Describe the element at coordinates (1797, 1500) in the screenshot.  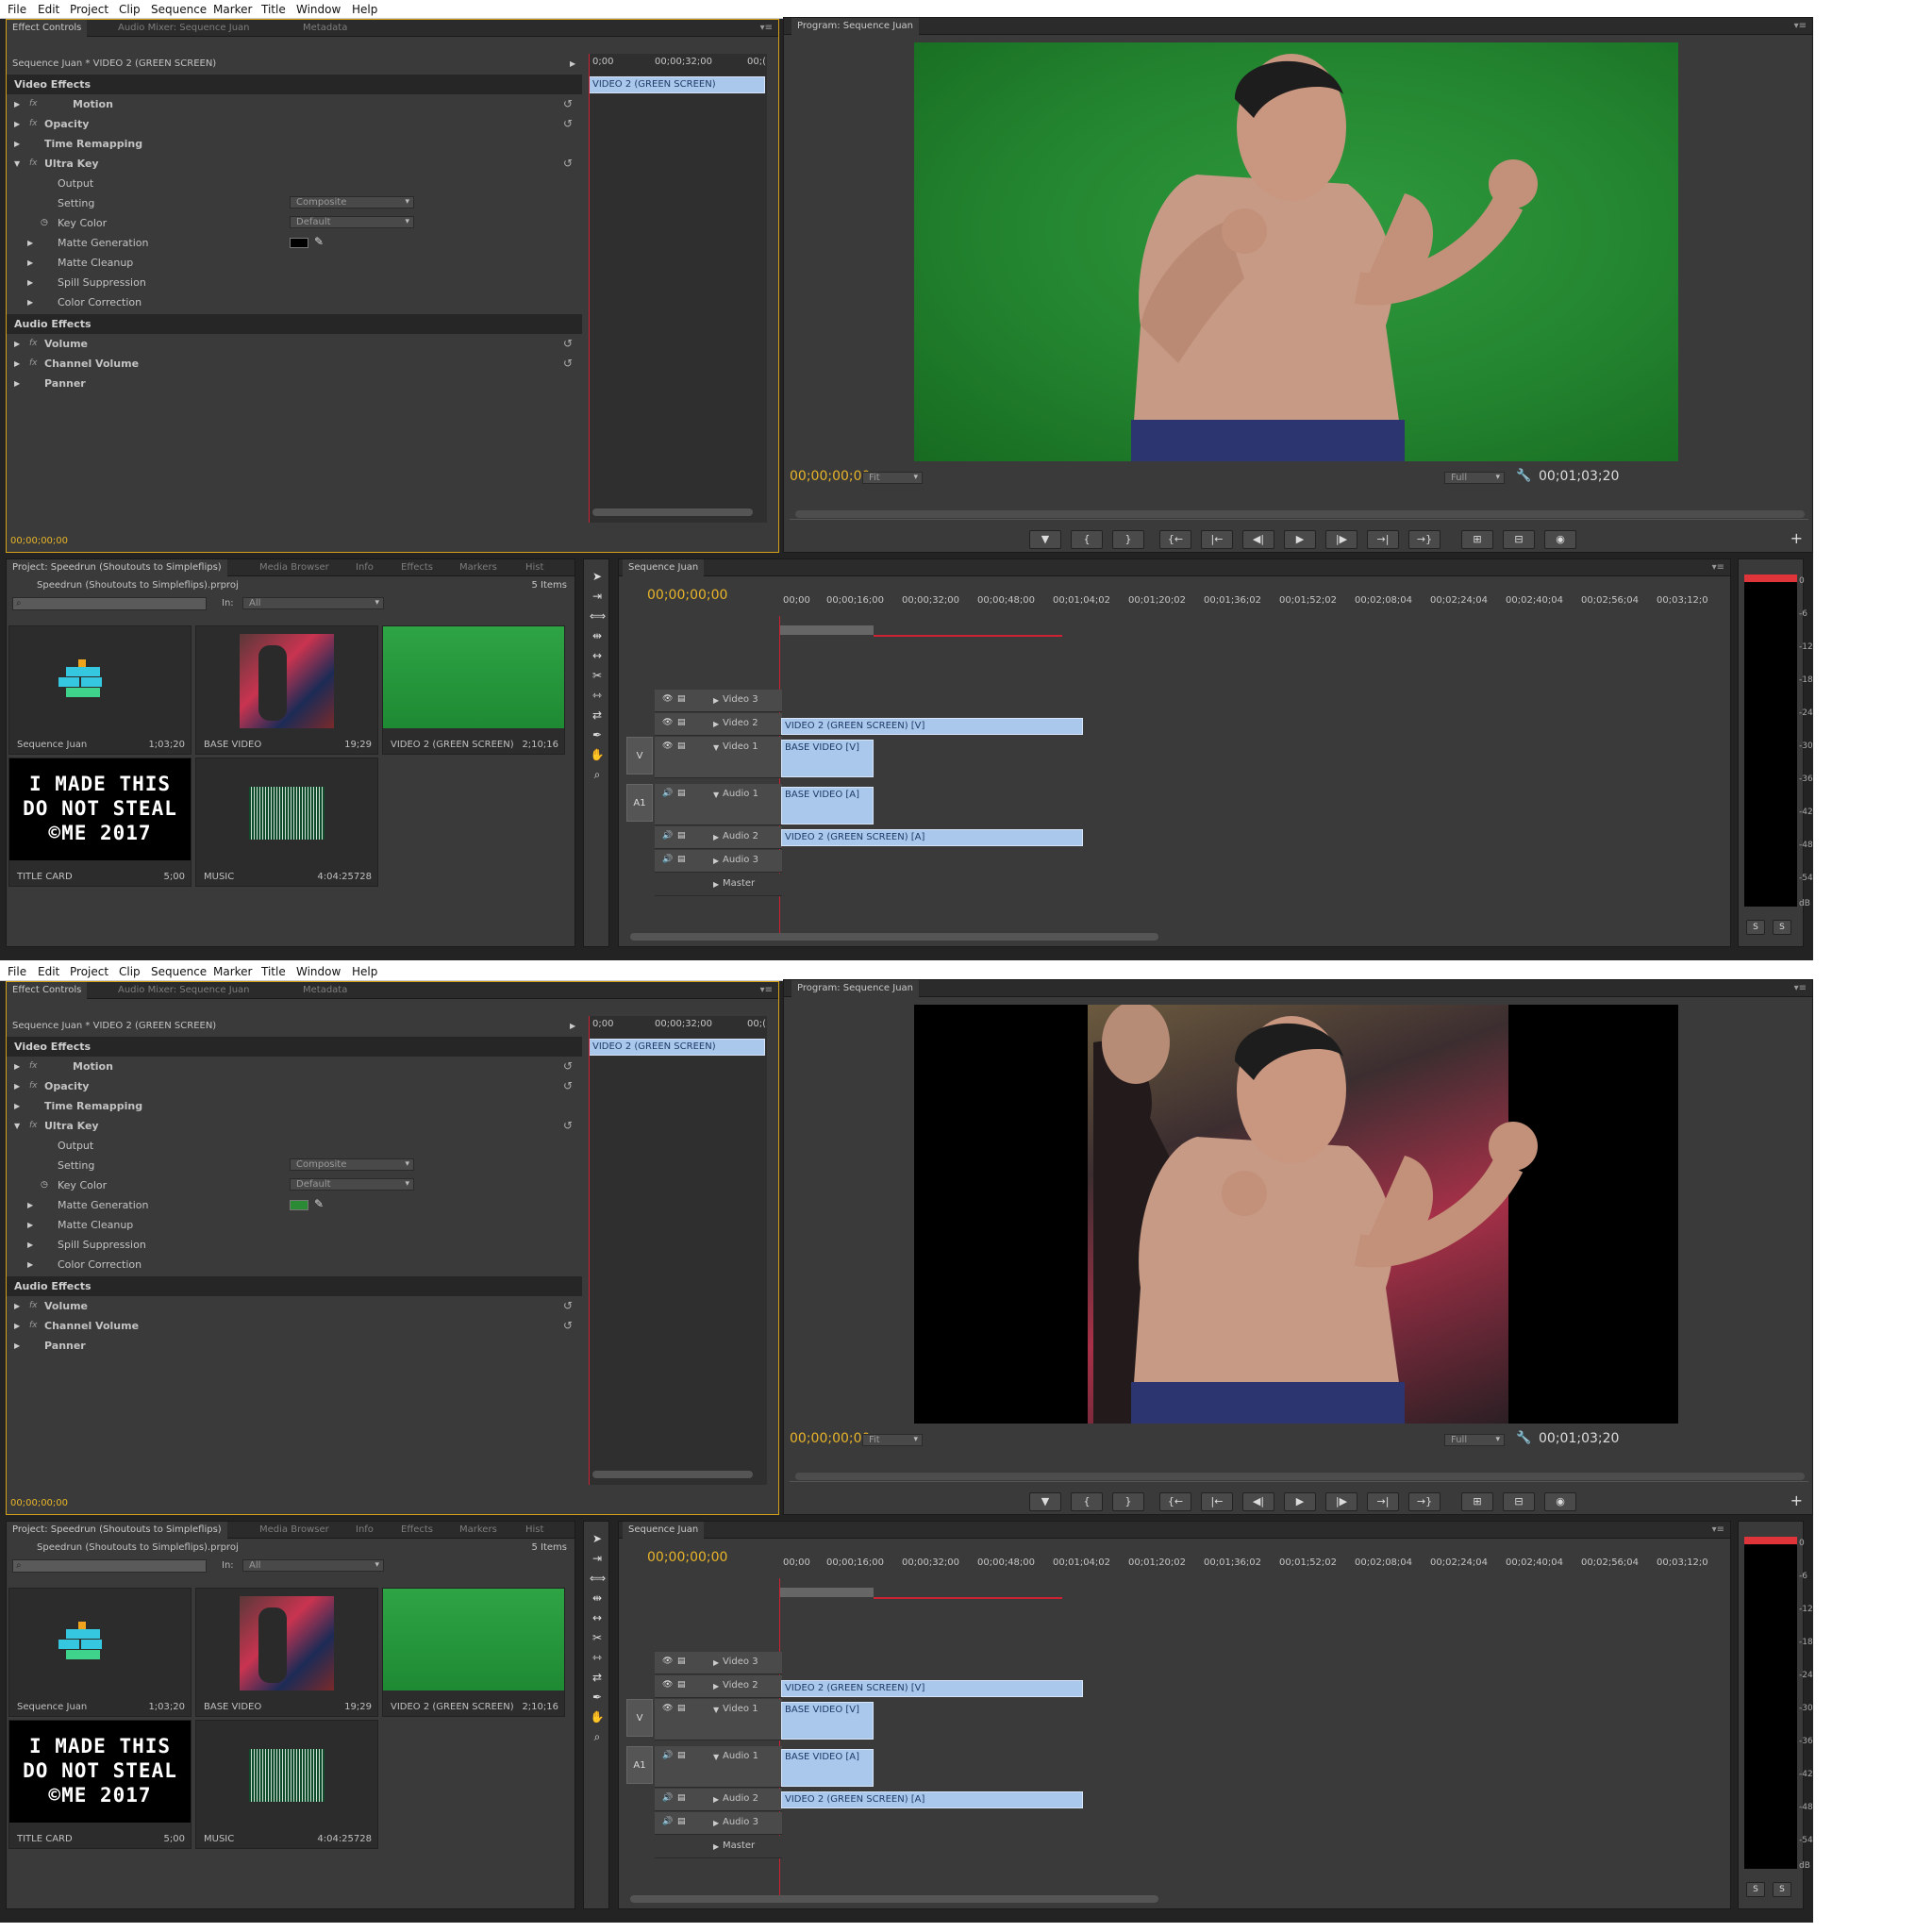
I see `add-button-icon: +` at that location.